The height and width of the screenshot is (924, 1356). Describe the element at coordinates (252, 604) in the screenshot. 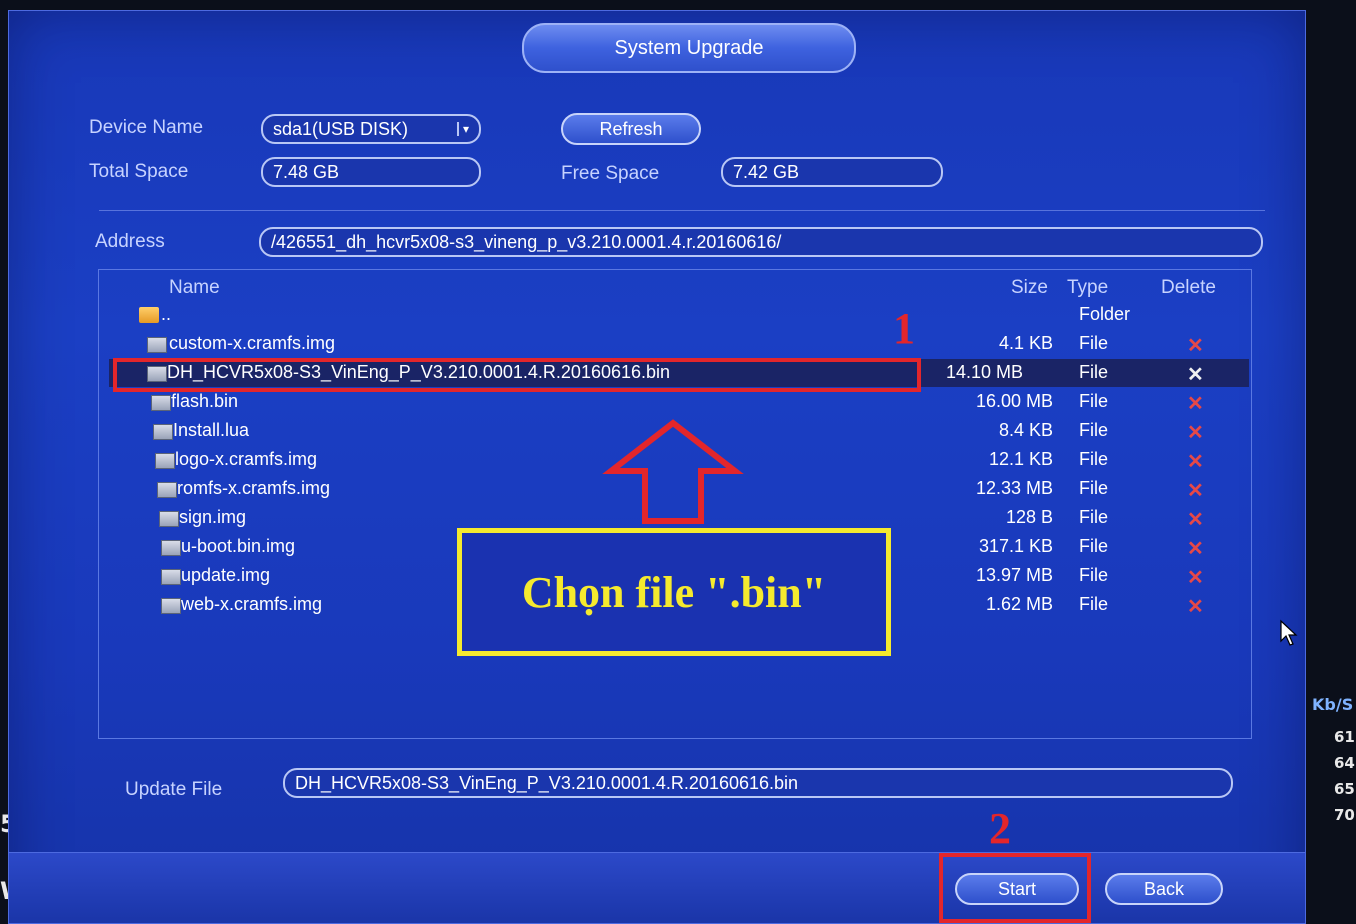

I see `file-name: web-x.cramfs.img` at that location.